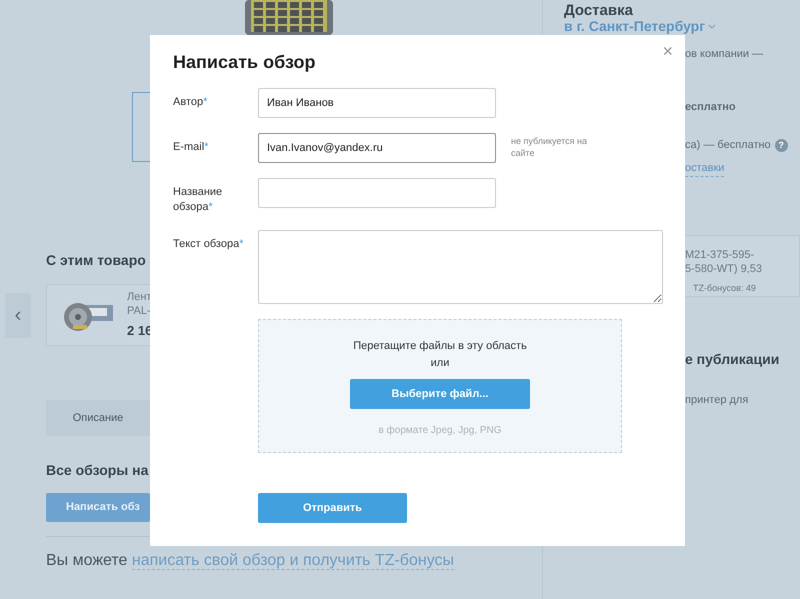  I want to click on delivery-text: са) — бесплатно, so click(728, 145).